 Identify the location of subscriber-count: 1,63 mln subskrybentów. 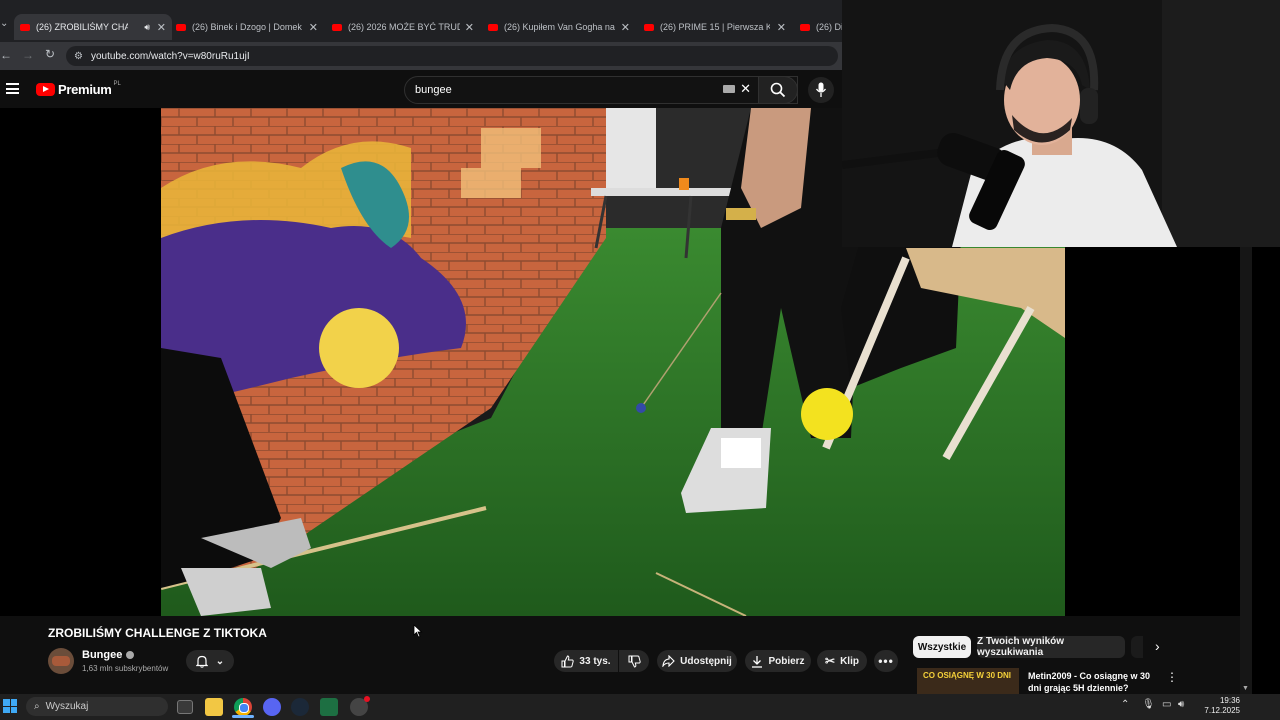
(125, 668).